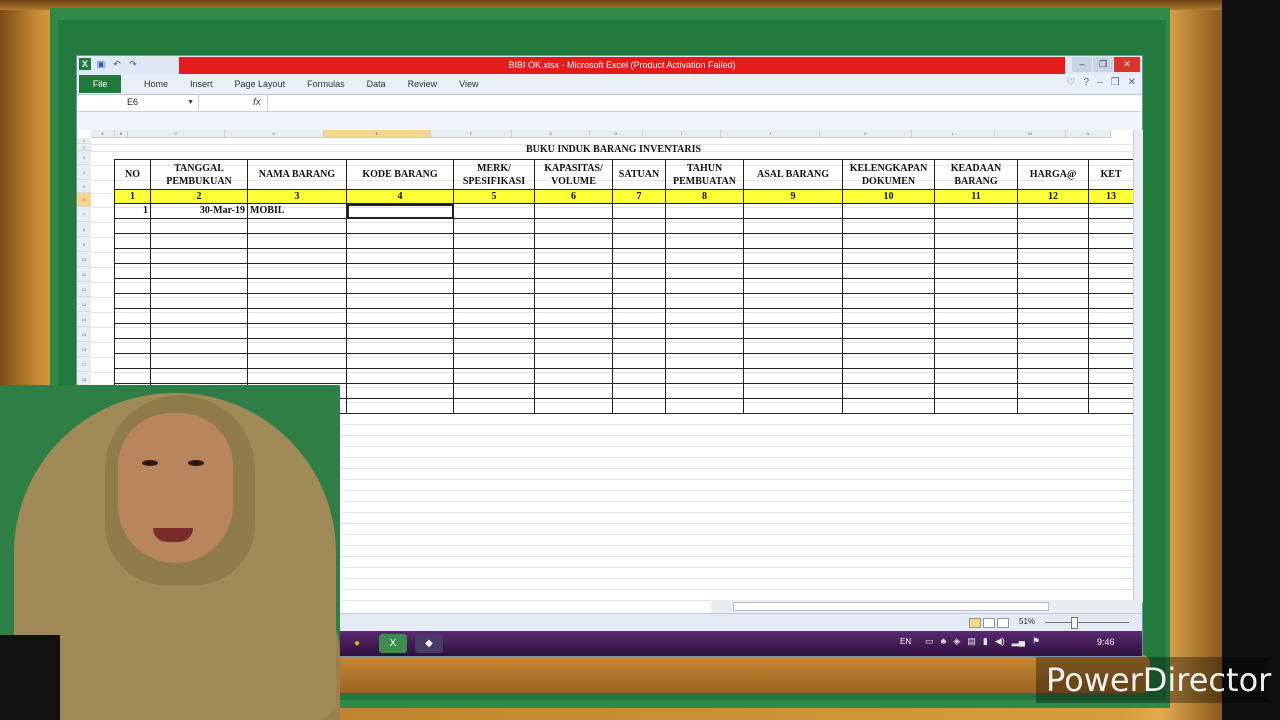  Describe the element at coordinates (1111, 196) in the screenshot. I see `column-number: 13` at that location.